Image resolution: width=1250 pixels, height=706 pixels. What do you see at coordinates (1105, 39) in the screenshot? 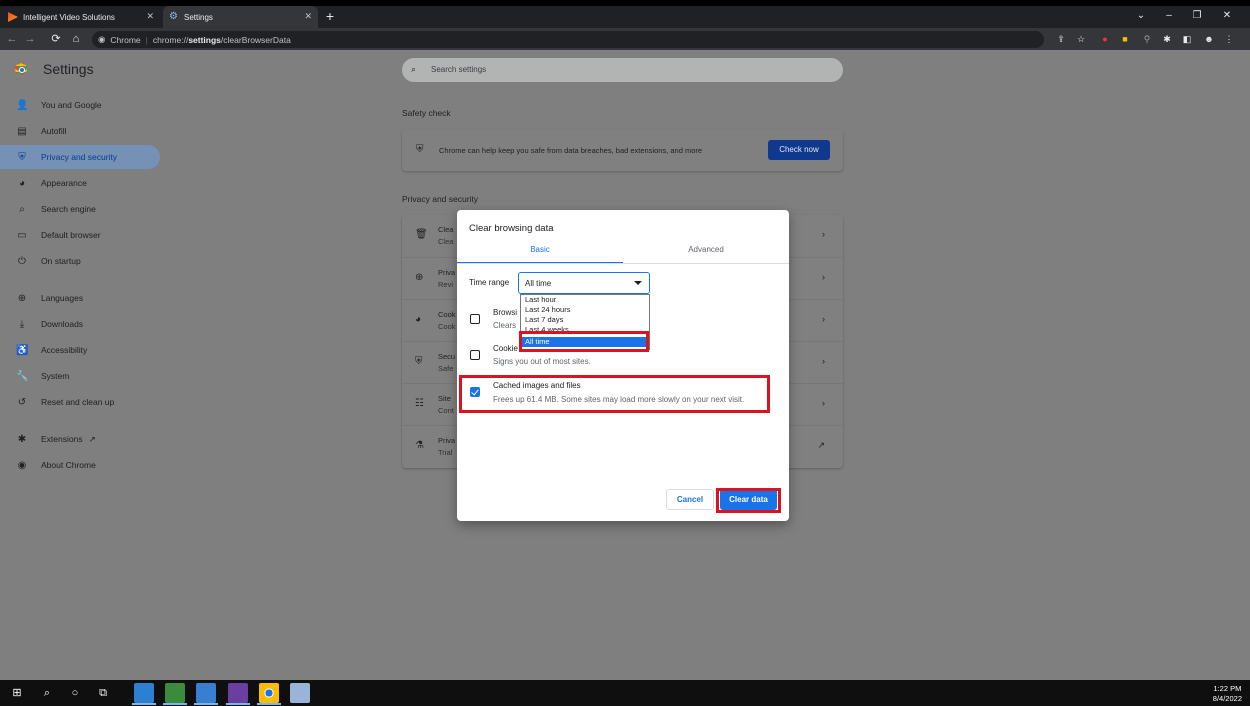
I see `opera-icon: ●` at bounding box center [1105, 39].